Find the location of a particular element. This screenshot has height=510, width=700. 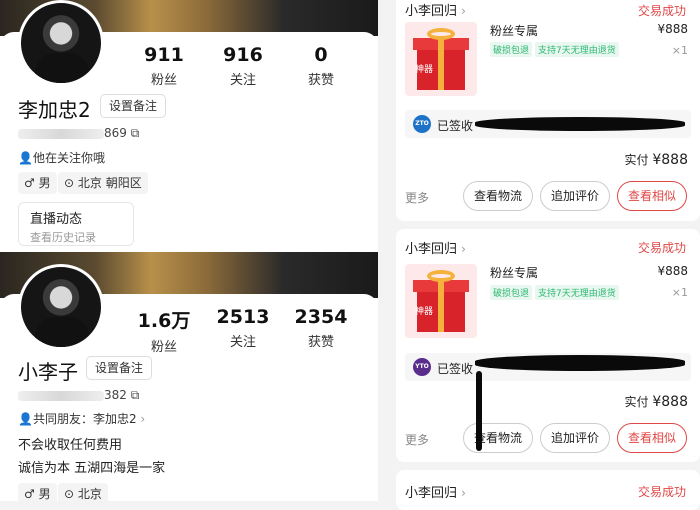

live-title: 直播动态 is located at coordinates (56, 219).